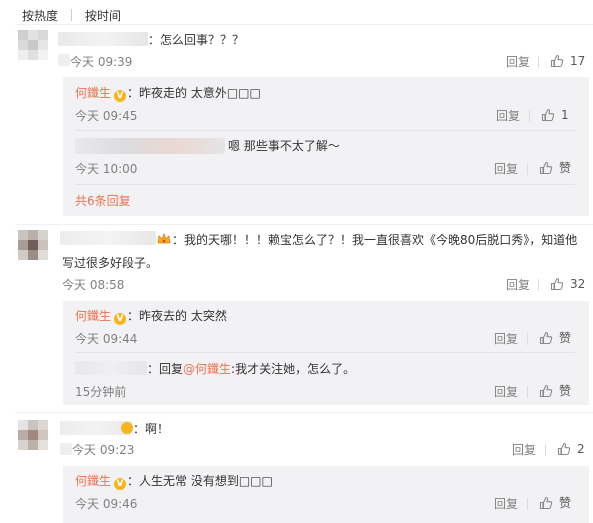 This screenshot has height=523, width=593. Describe the element at coordinates (106, 339) in the screenshot. I see `reply-time: 今天 09:44` at that location.